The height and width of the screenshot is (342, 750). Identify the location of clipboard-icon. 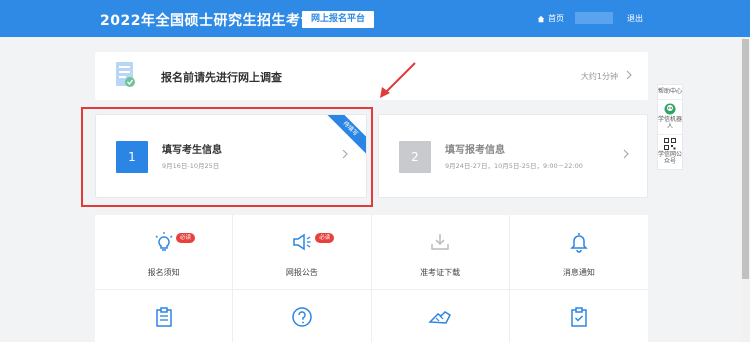
(163, 317).